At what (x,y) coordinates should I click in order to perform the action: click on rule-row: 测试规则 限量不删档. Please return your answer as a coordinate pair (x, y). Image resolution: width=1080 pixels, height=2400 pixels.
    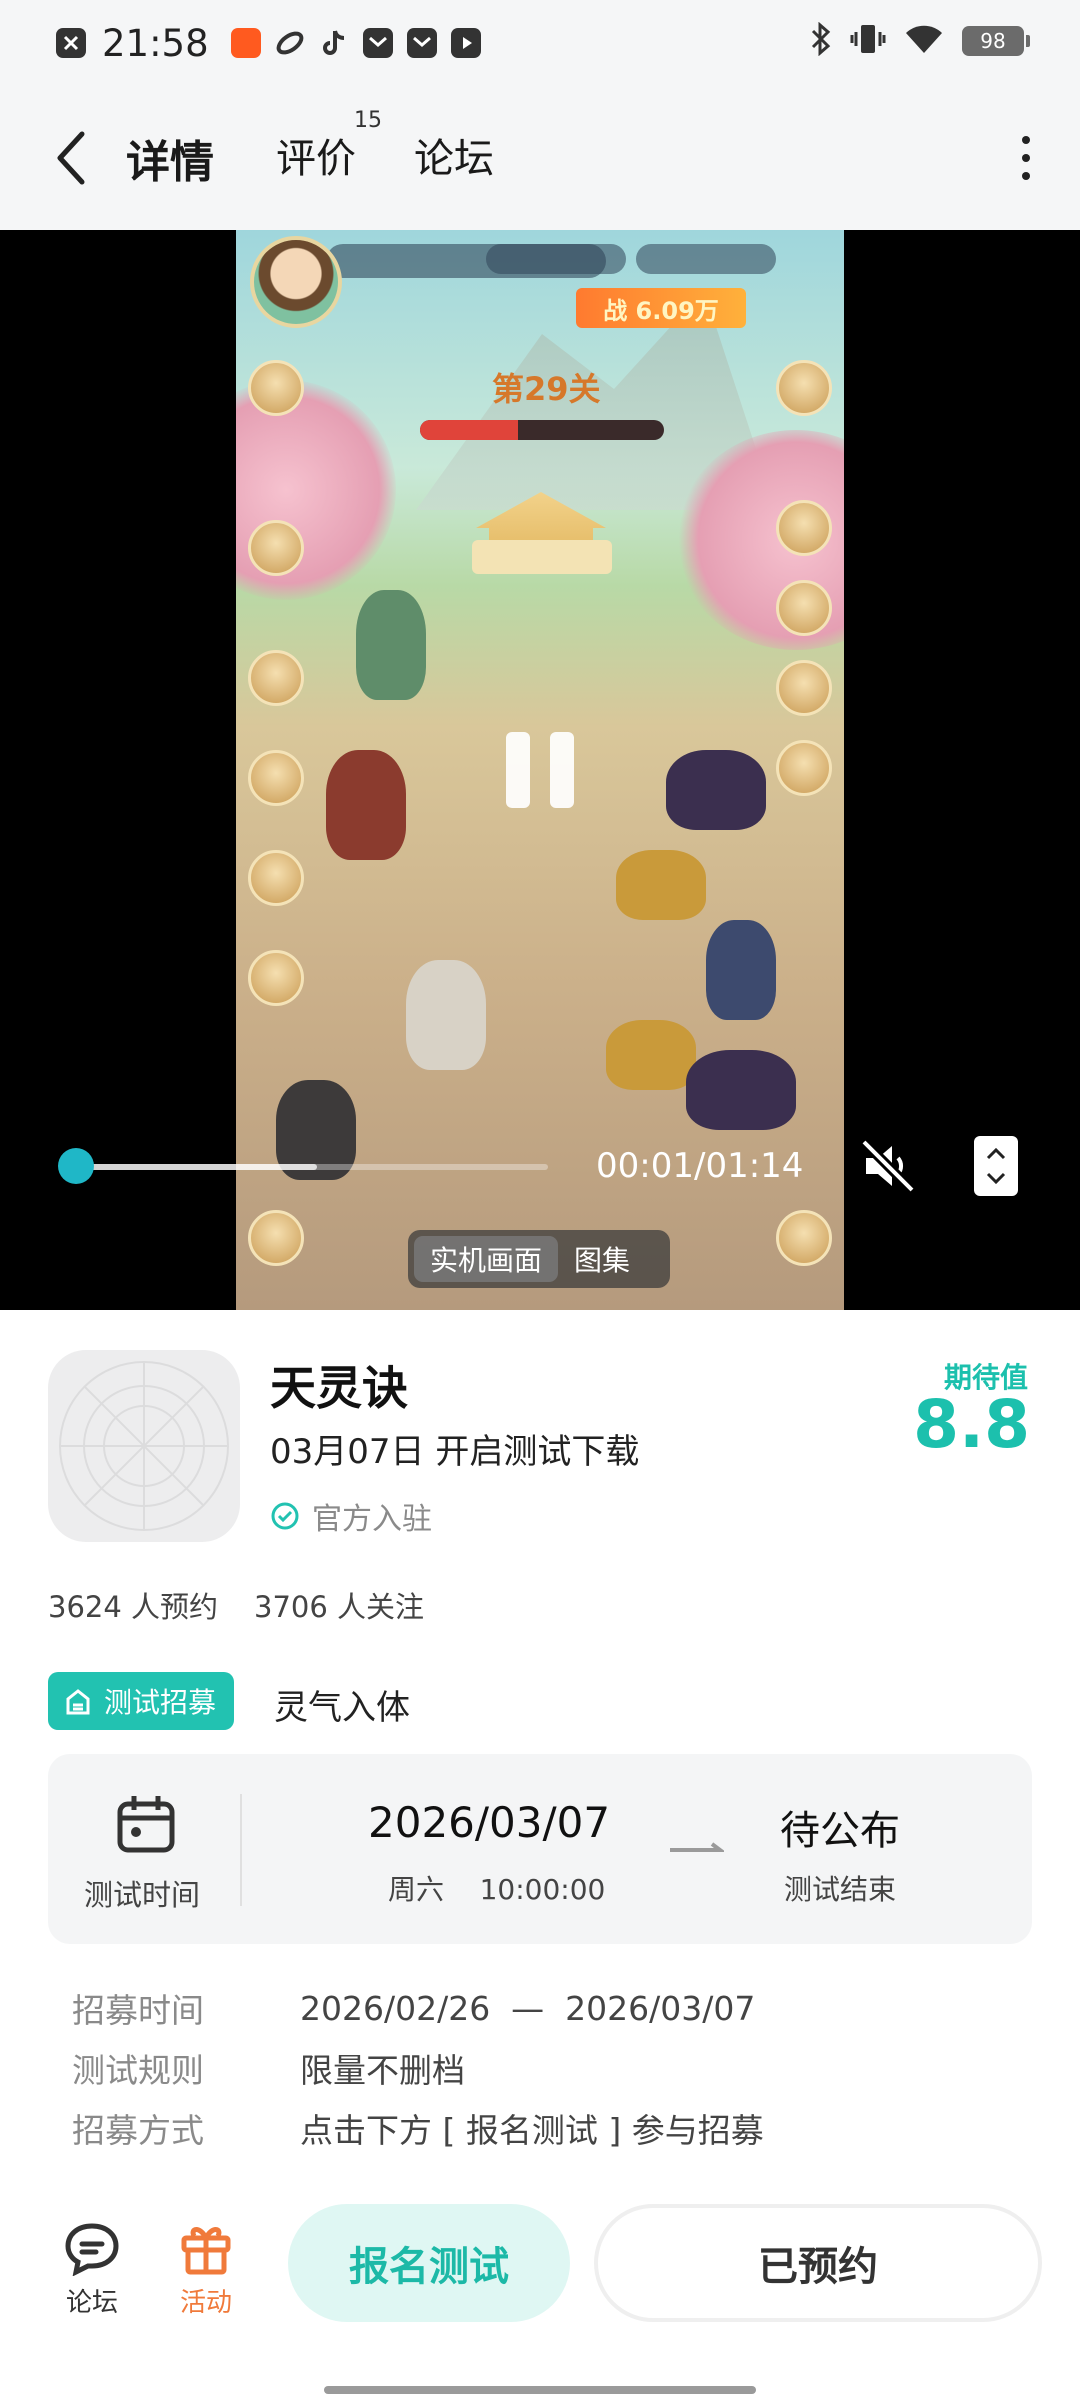
    Looking at the image, I should click on (418, 2068).